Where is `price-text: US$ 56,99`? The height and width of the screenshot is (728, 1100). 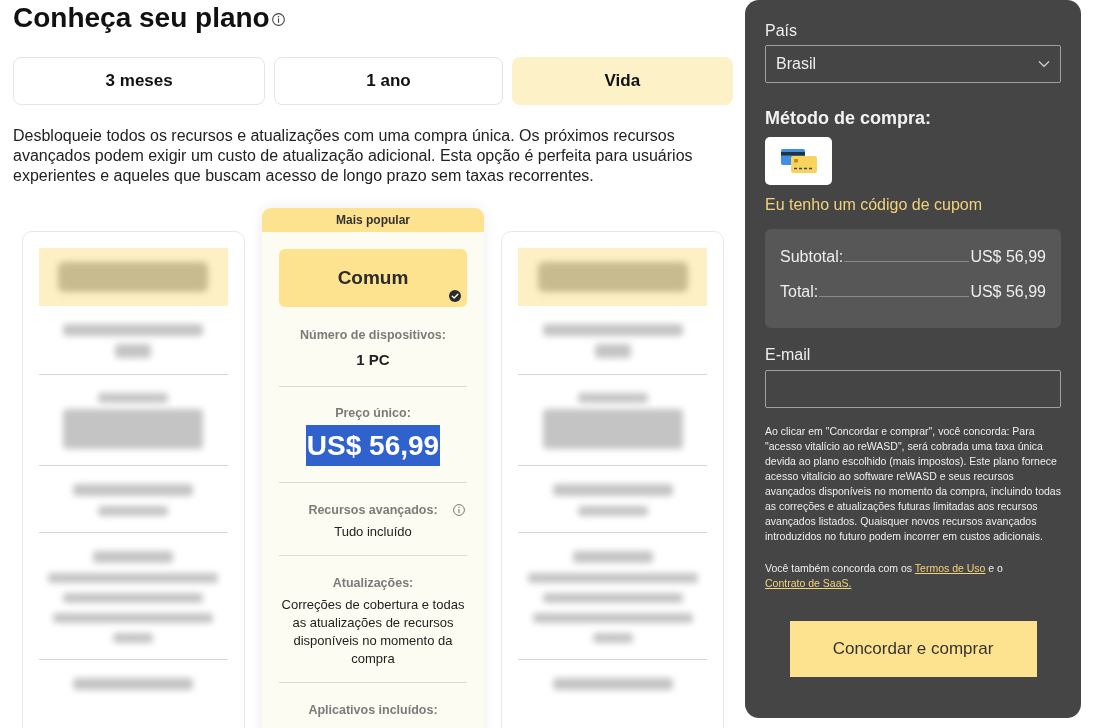
price-text: US$ 56,99 is located at coordinates (373, 445).